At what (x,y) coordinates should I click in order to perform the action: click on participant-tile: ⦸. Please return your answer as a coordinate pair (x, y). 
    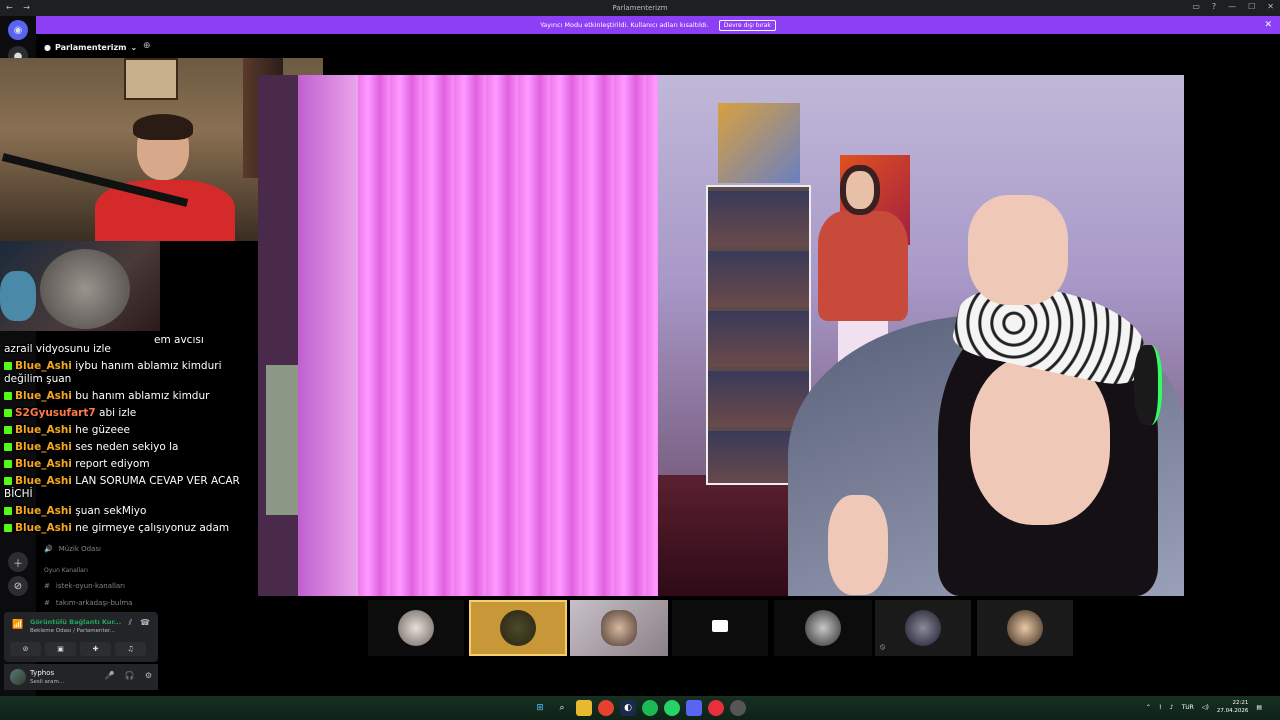
    Looking at the image, I should click on (923, 628).